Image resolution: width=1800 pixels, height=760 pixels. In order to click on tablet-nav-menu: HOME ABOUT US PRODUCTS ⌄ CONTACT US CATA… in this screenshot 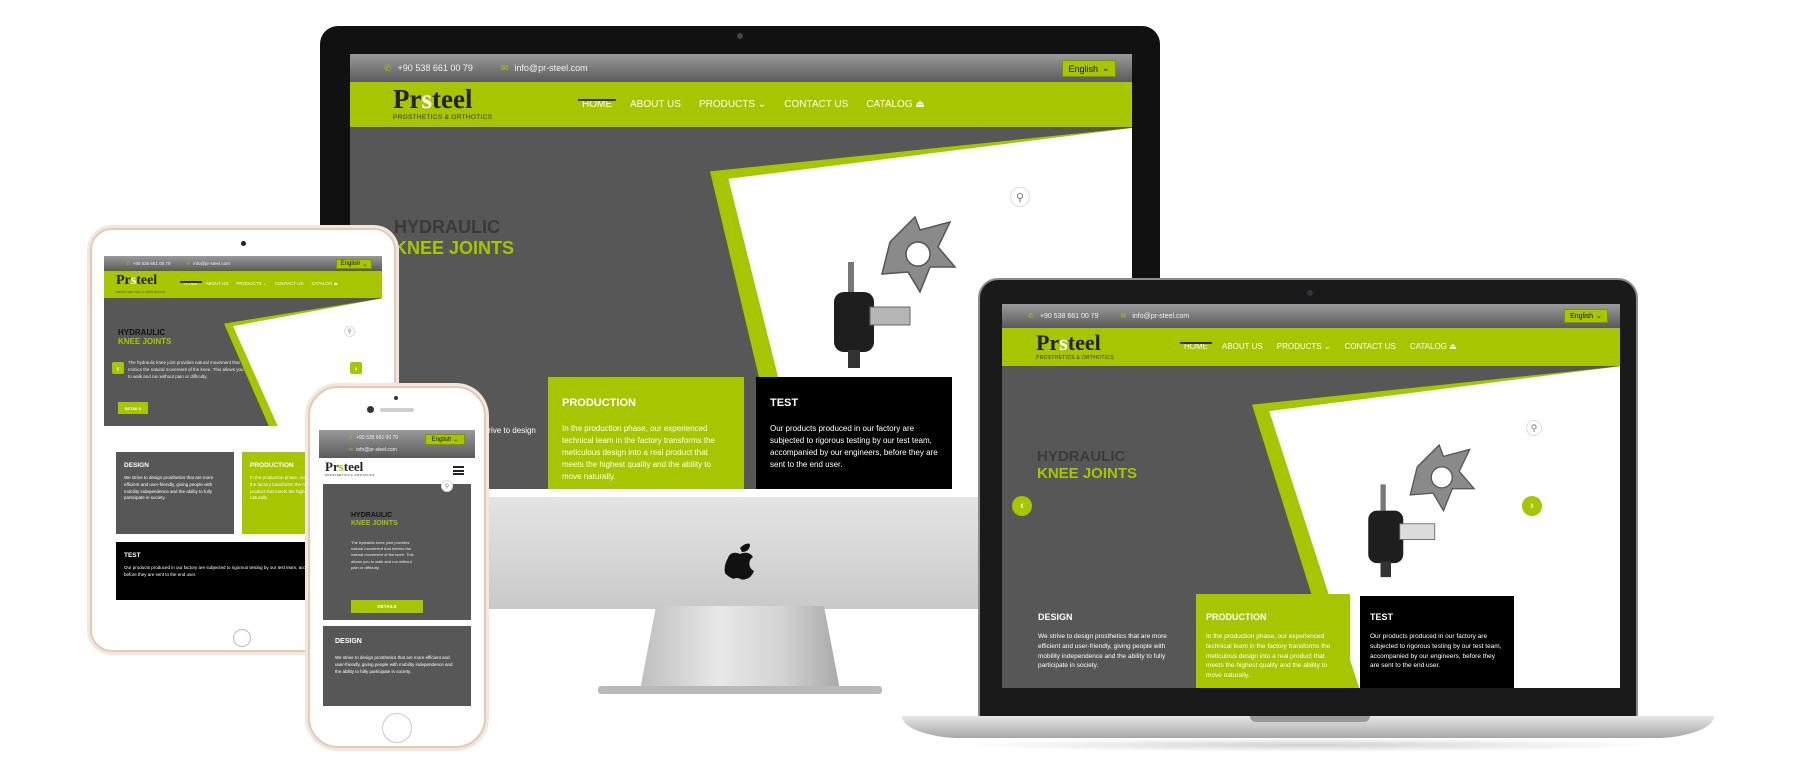, I will do `click(259, 284)`.